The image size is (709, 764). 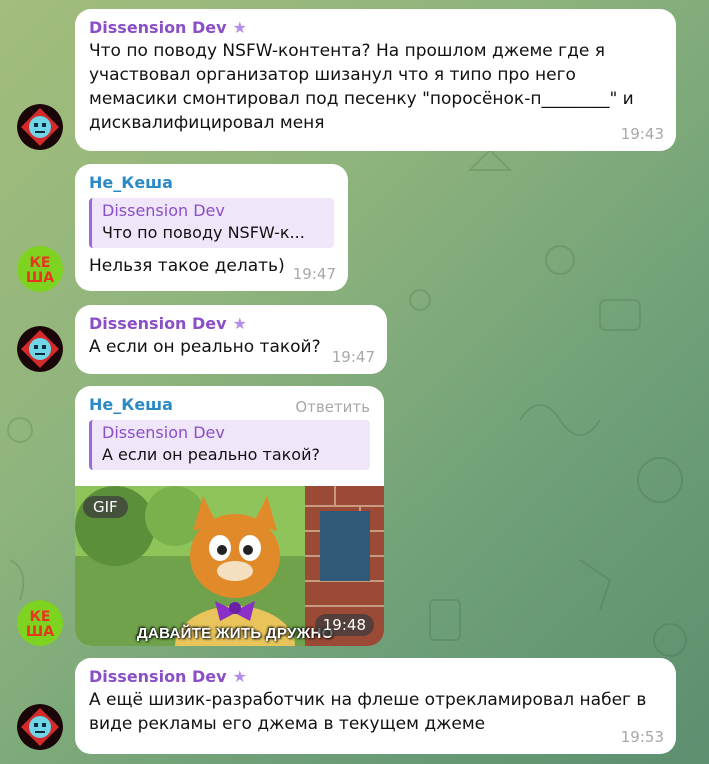 What do you see at coordinates (344, 625) in the screenshot?
I see `message-time: 19:48` at bounding box center [344, 625].